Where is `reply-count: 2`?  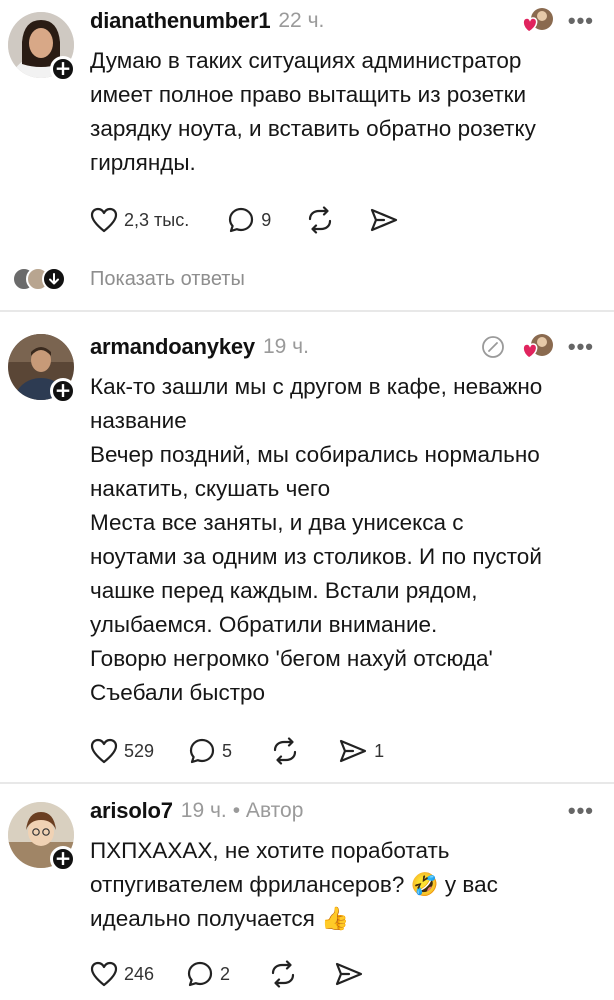
reply-count: 2 is located at coordinates (225, 973).